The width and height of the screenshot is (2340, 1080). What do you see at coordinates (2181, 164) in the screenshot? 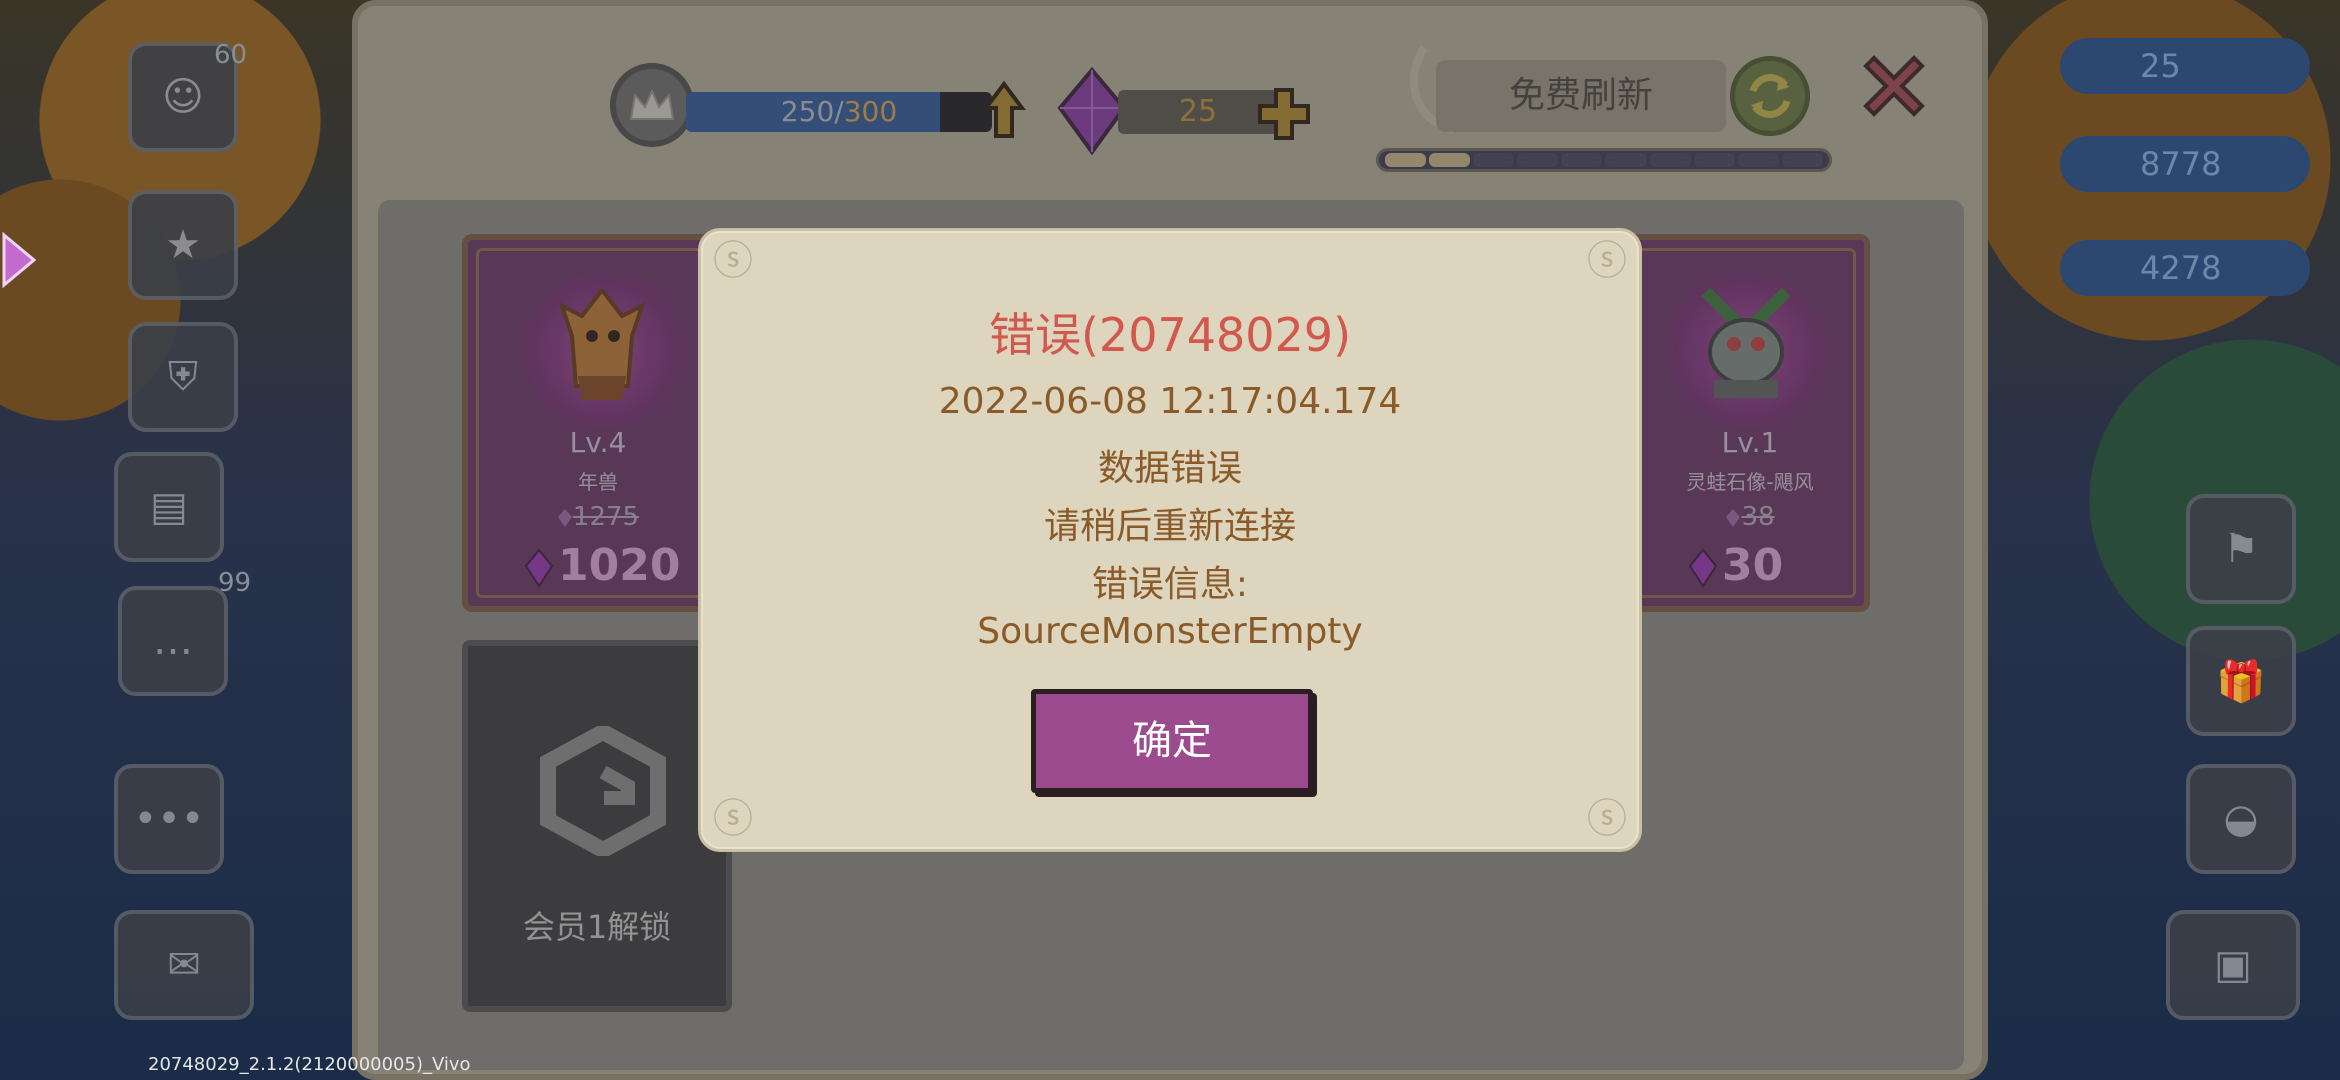
I see `bg-coin-counter-value: 8778` at bounding box center [2181, 164].